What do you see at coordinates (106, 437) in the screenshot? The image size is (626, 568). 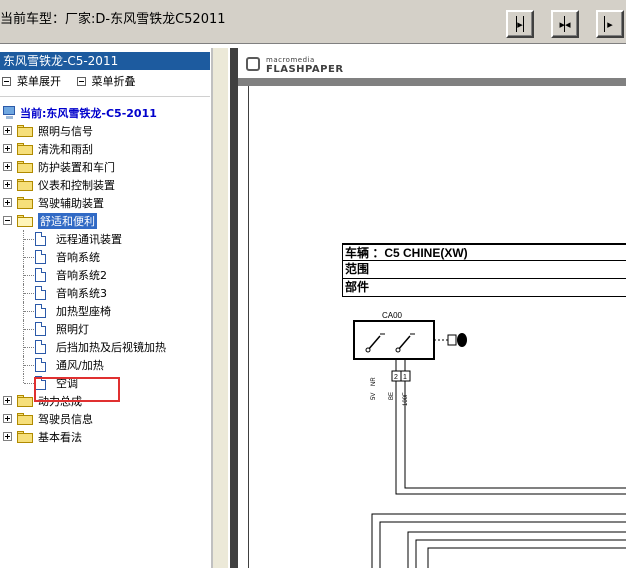 I see `tree-group-basics: 基本看法` at bounding box center [106, 437].